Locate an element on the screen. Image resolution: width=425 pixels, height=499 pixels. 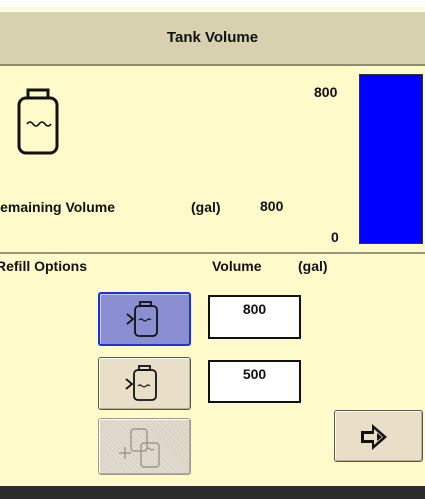
remaining-volume-value: 800 is located at coordinates (272, 206).